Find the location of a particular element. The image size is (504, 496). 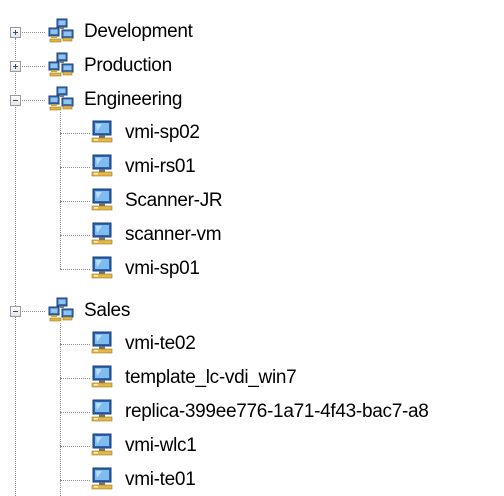

tree-group-label: Development is located at coordinates (138, 31).